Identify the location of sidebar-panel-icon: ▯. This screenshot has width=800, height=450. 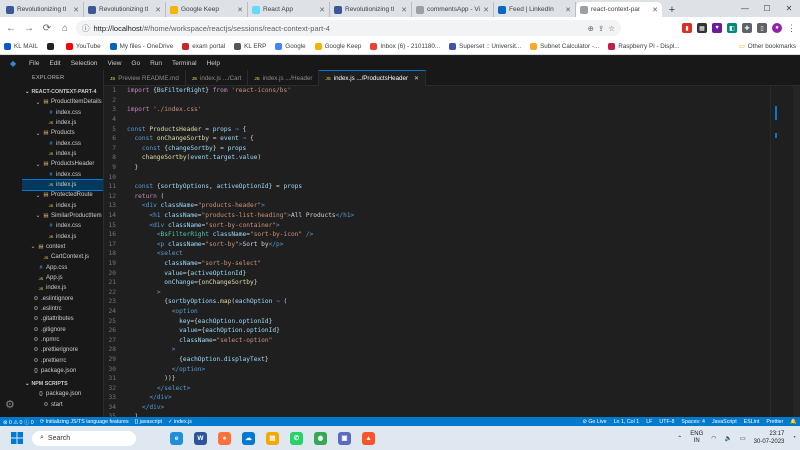
(762, 28).